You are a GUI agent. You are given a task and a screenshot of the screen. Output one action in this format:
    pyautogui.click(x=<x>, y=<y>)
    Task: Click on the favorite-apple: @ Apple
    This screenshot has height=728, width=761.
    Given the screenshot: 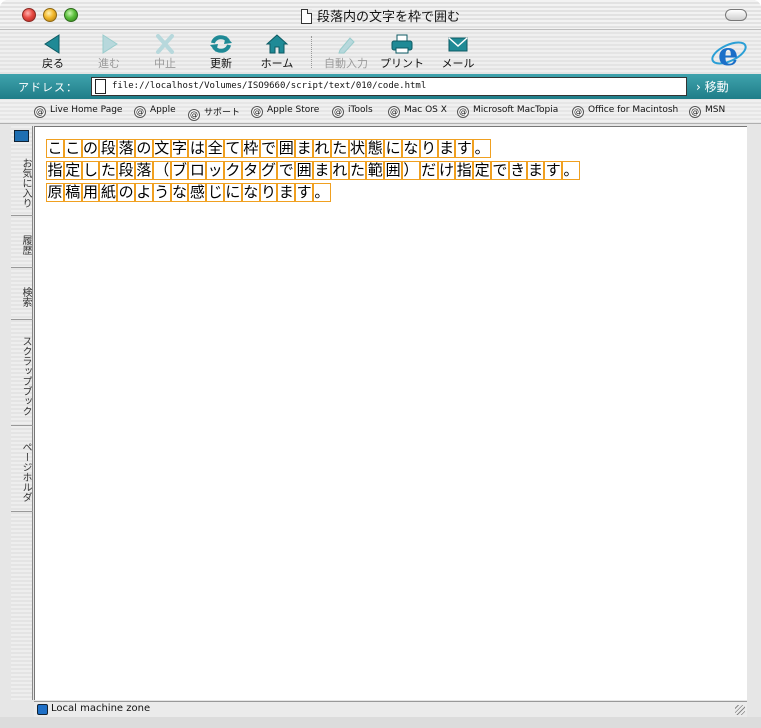 What is the action you would take?
    pyautogui.click(x=155, y=111)
    